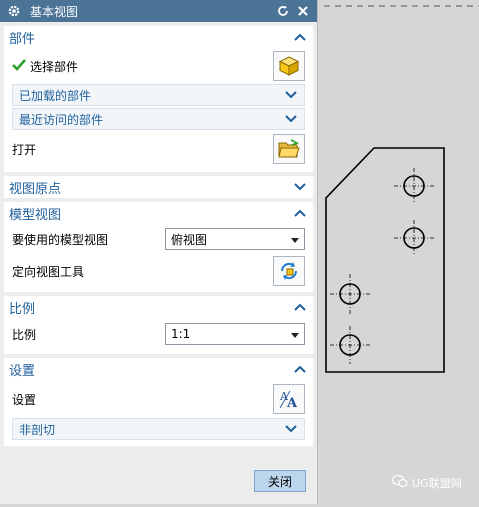 Image resolution: width=479 pixels, height=507 pixels. I want to click on recent-parts-label: 最近访问的部件, so click(61, 119).